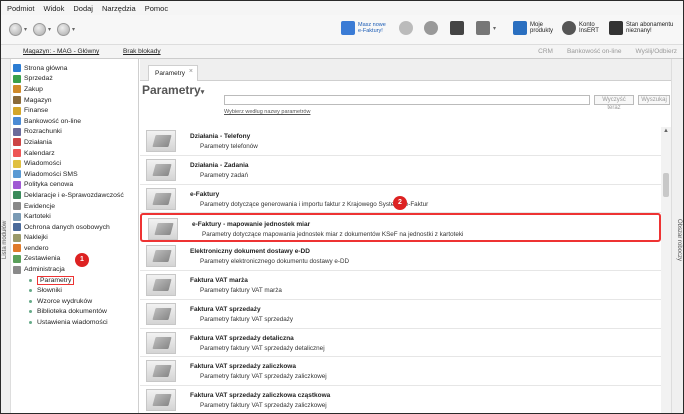  Describe the element at coordinates (342, 8) in the screenshot. I see `menu-bar: Podmiot Widok Dodaj Narzędzia Pomoc` at that location.